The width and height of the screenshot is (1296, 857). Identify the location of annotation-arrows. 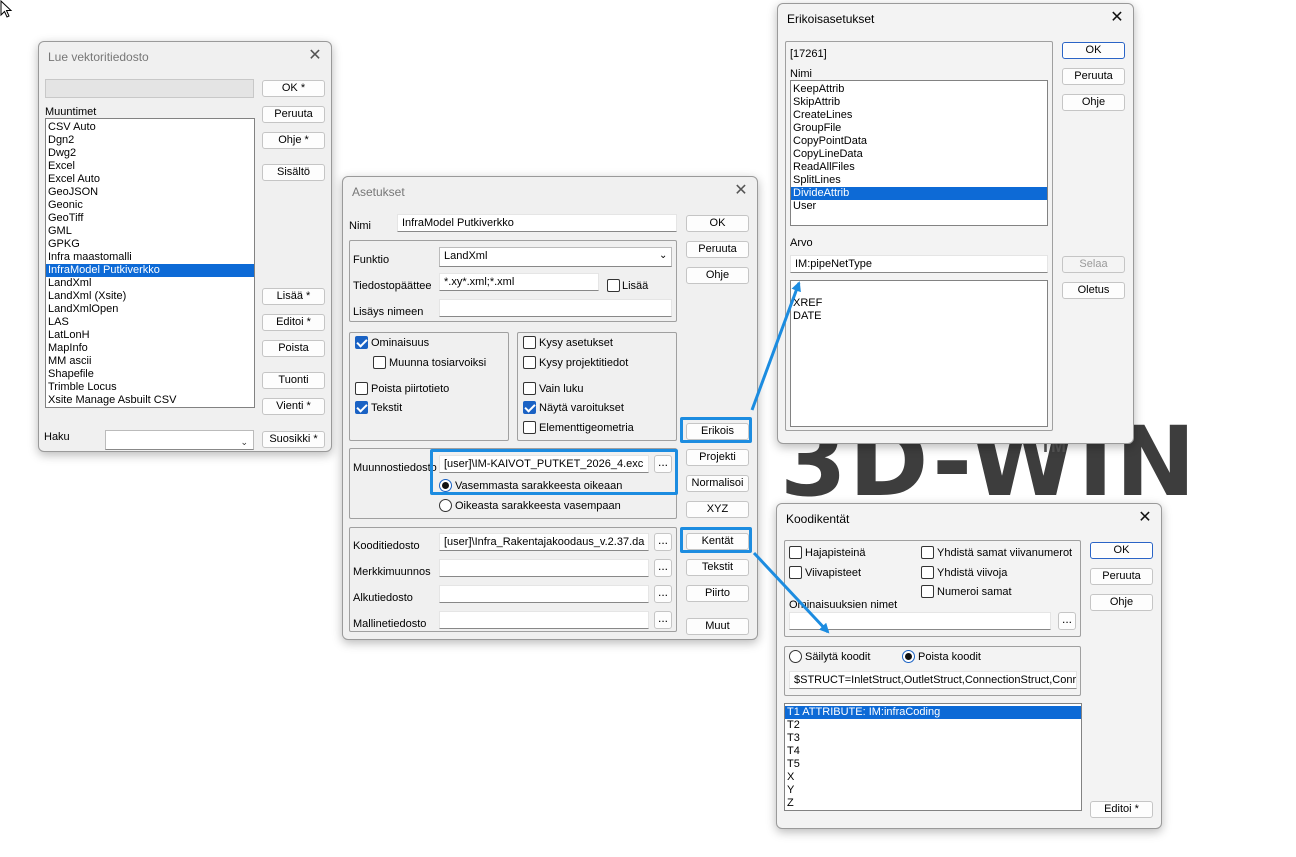
(790, 457).